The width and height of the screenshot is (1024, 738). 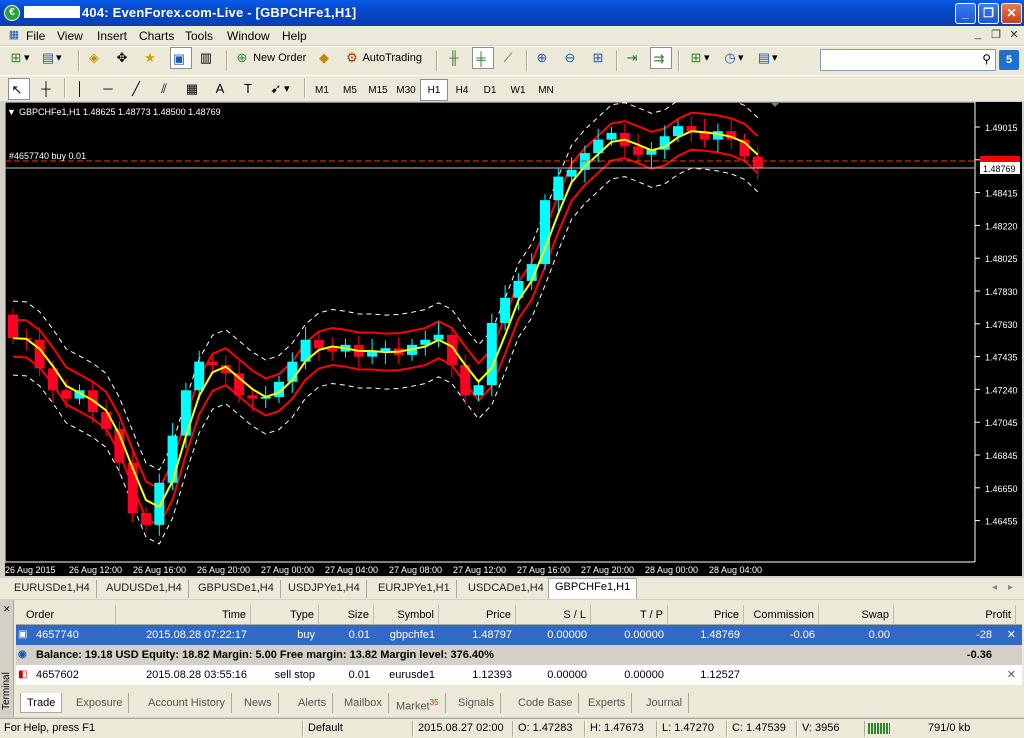 What do you see at coordinates (1010, 587) in the screenshot?
I see `tab-scroll-right-icon: ▸` at bounding box center [1010, 587].